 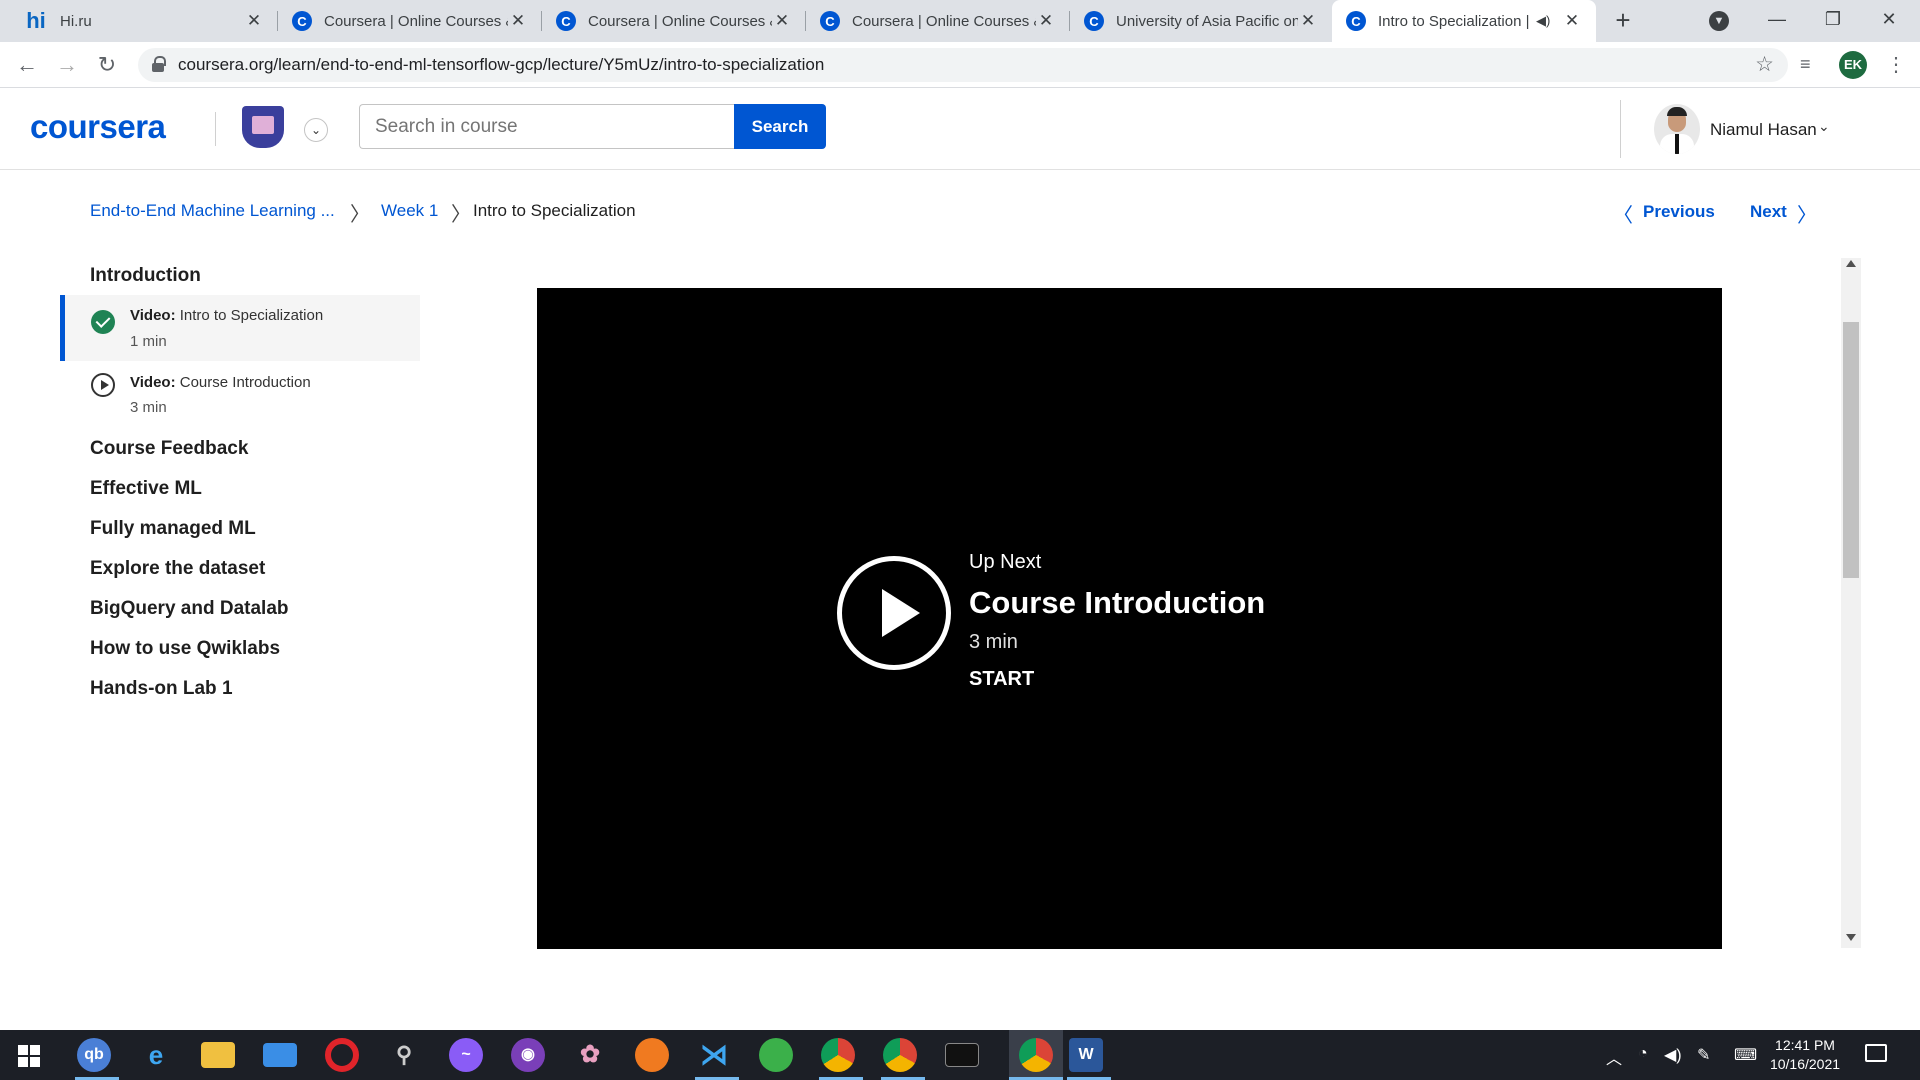 What do you see at coordinates (590, 1055) in the screenshot?
I see `app-icon: ✿` at bounding box center [590, 1055].